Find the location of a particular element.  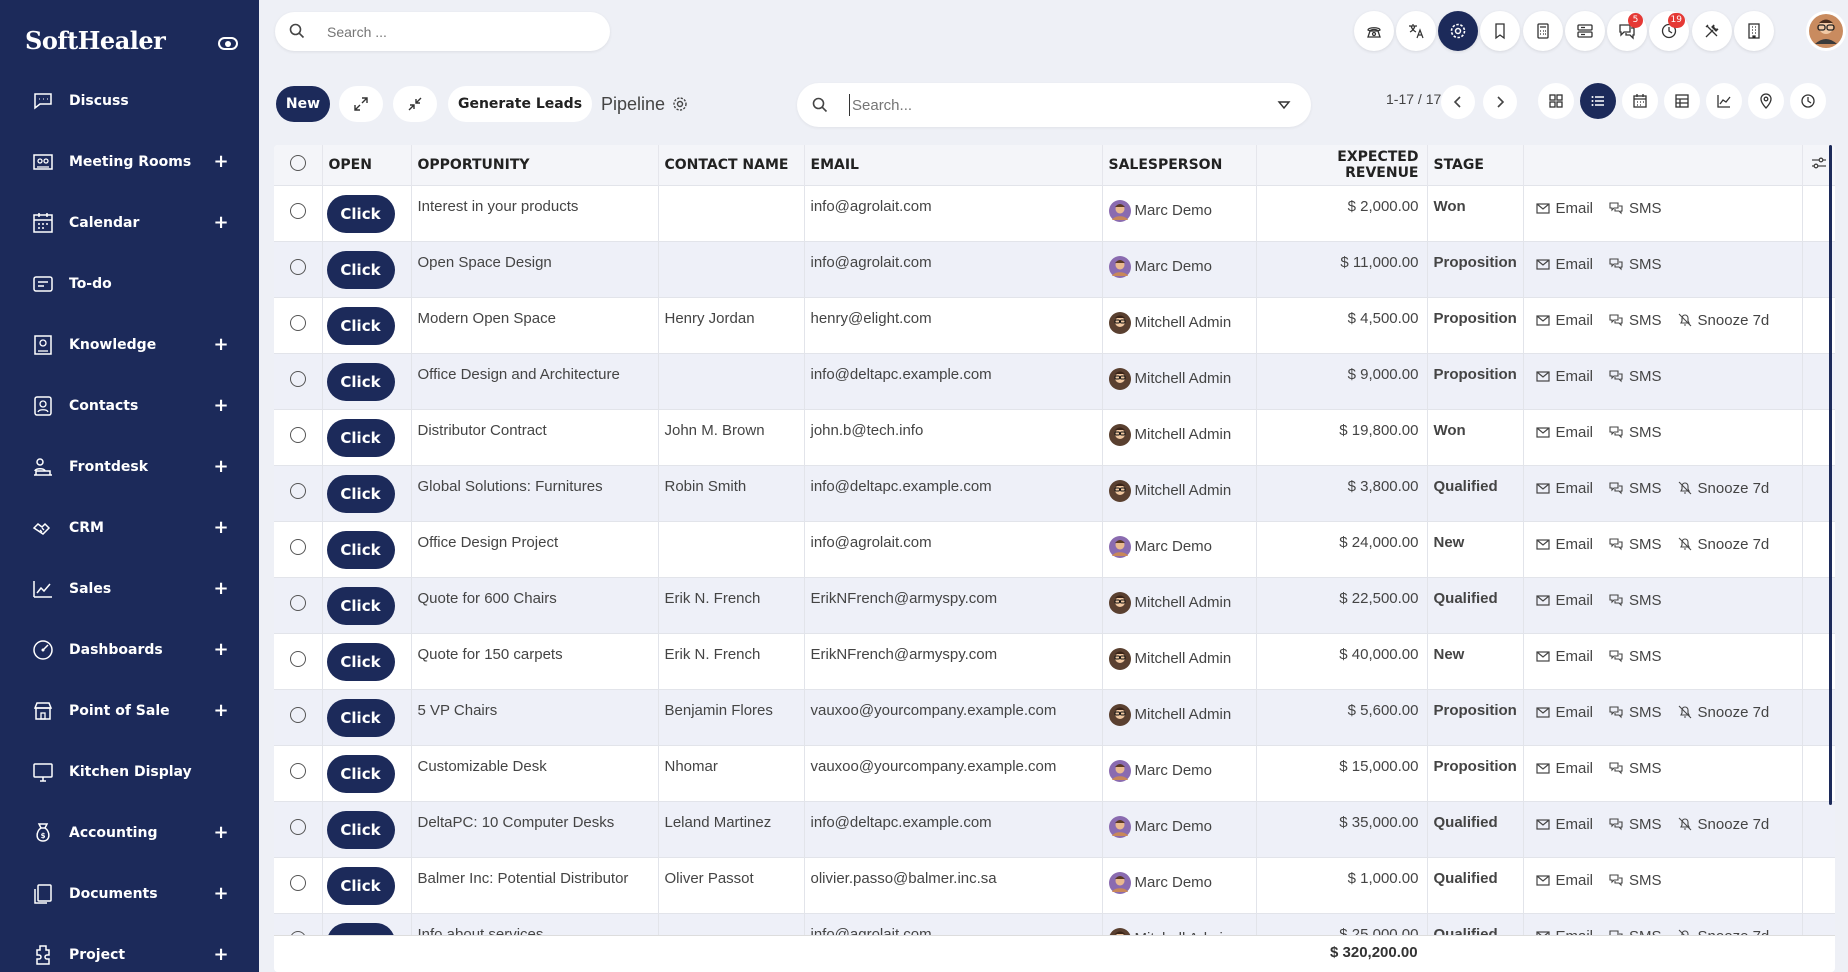

revenue-cell: $ 2,000.00 is located at coordinates (1342, 213).